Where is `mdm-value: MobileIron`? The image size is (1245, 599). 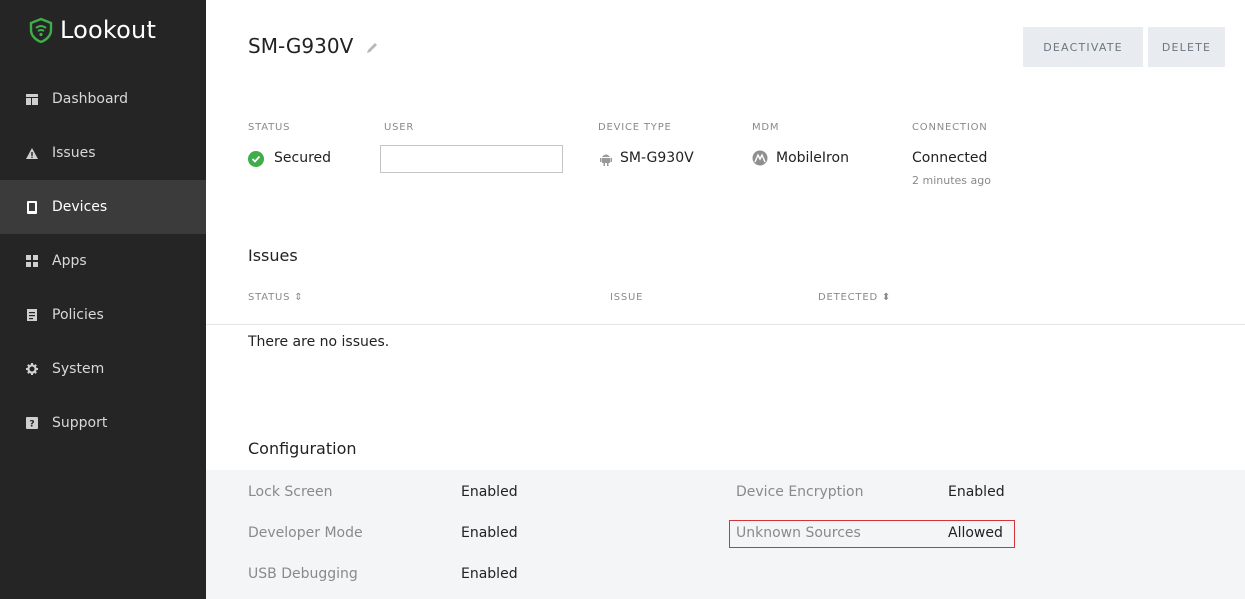
mdm-value: MobileIron is located at coordinates (812, 158).